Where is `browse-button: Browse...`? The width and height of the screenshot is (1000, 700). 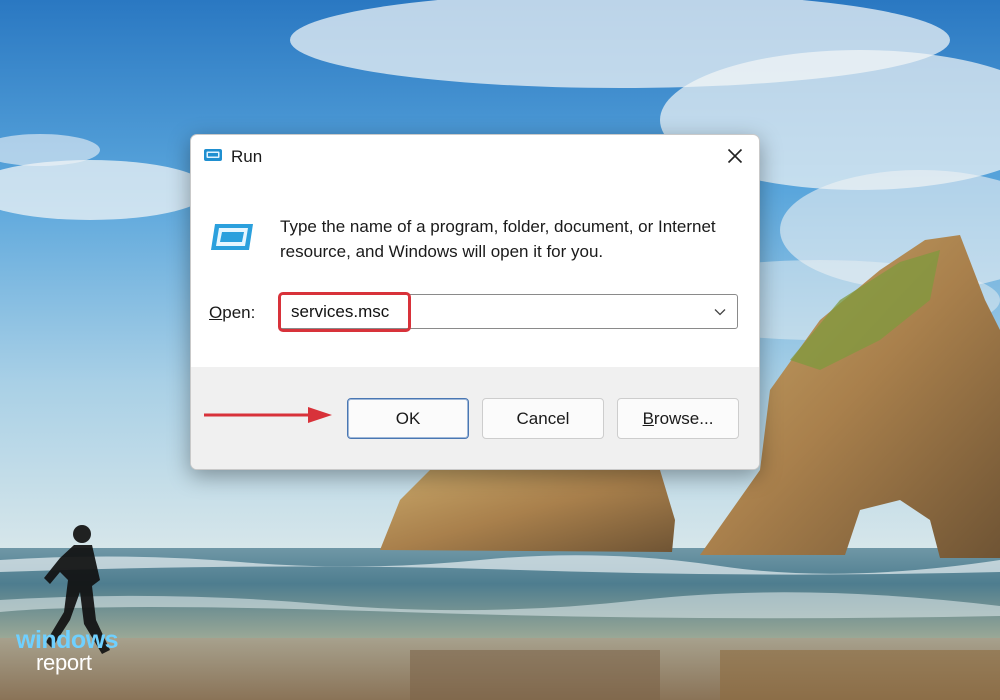
browse-button: Browse... is located at coordinates (678, 418).